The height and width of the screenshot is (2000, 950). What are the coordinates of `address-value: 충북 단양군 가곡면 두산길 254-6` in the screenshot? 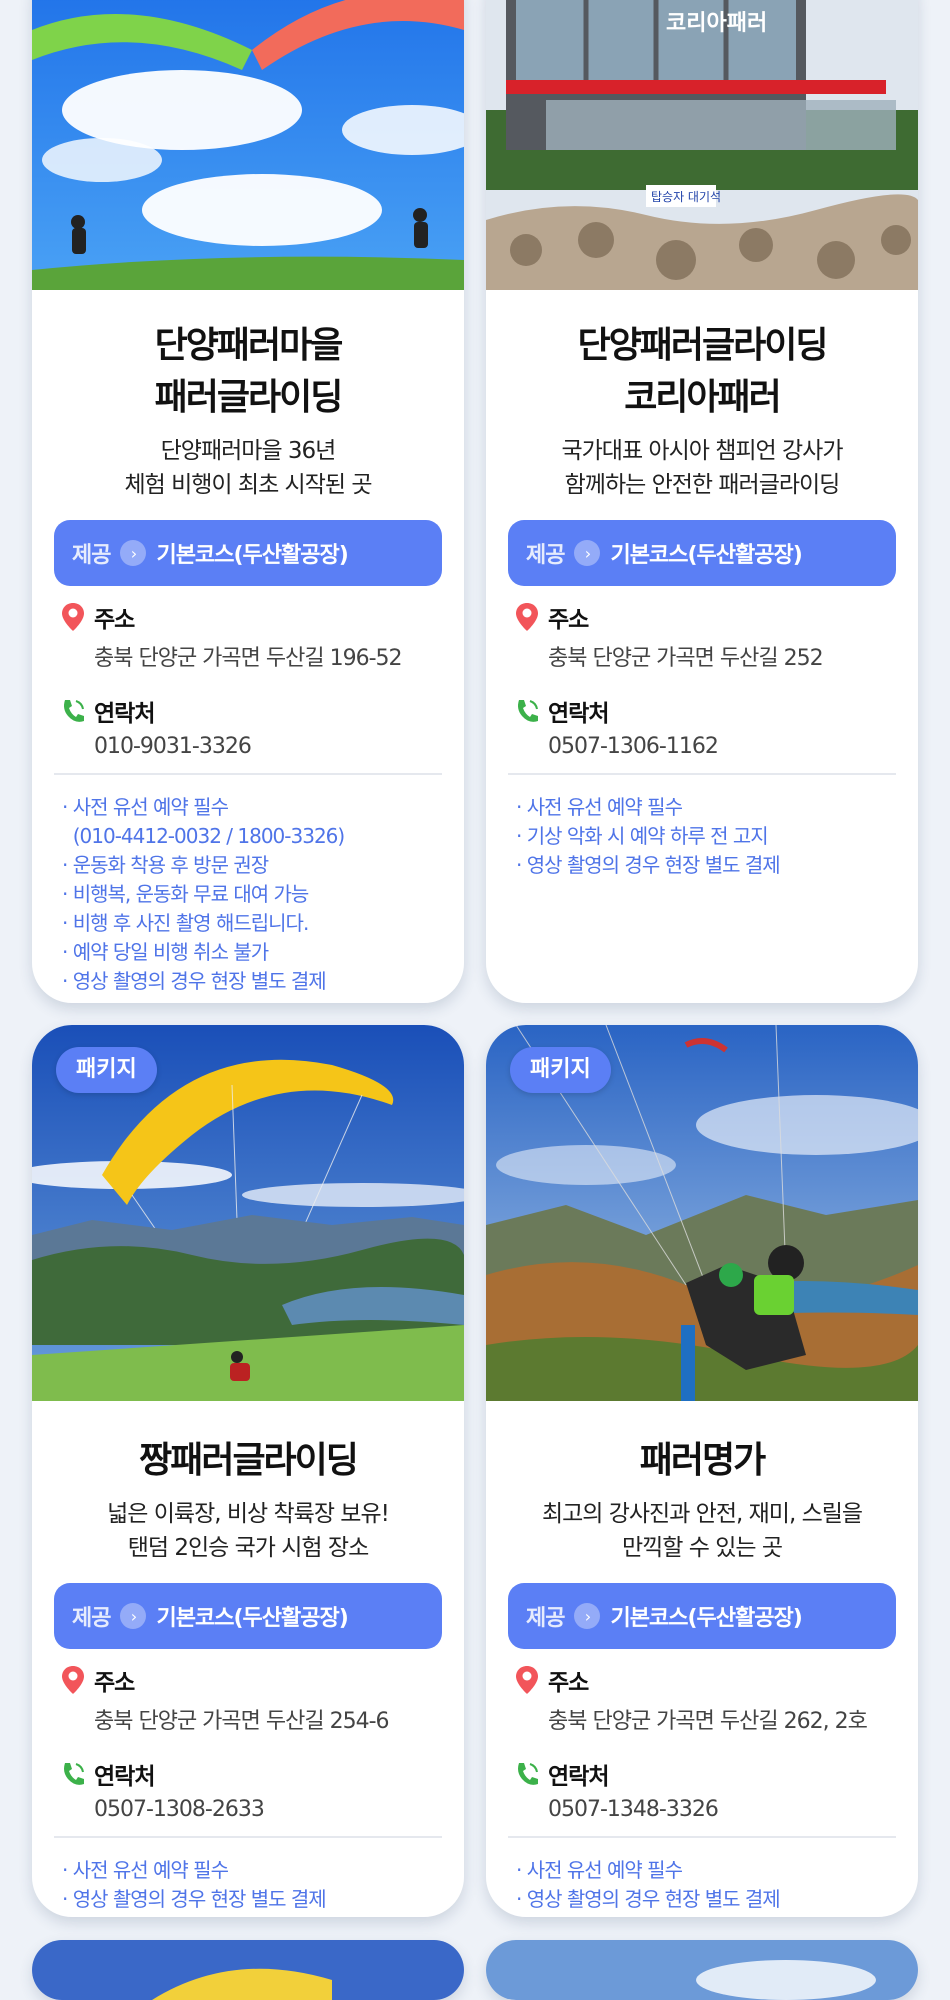 It's located at (242, 1721).